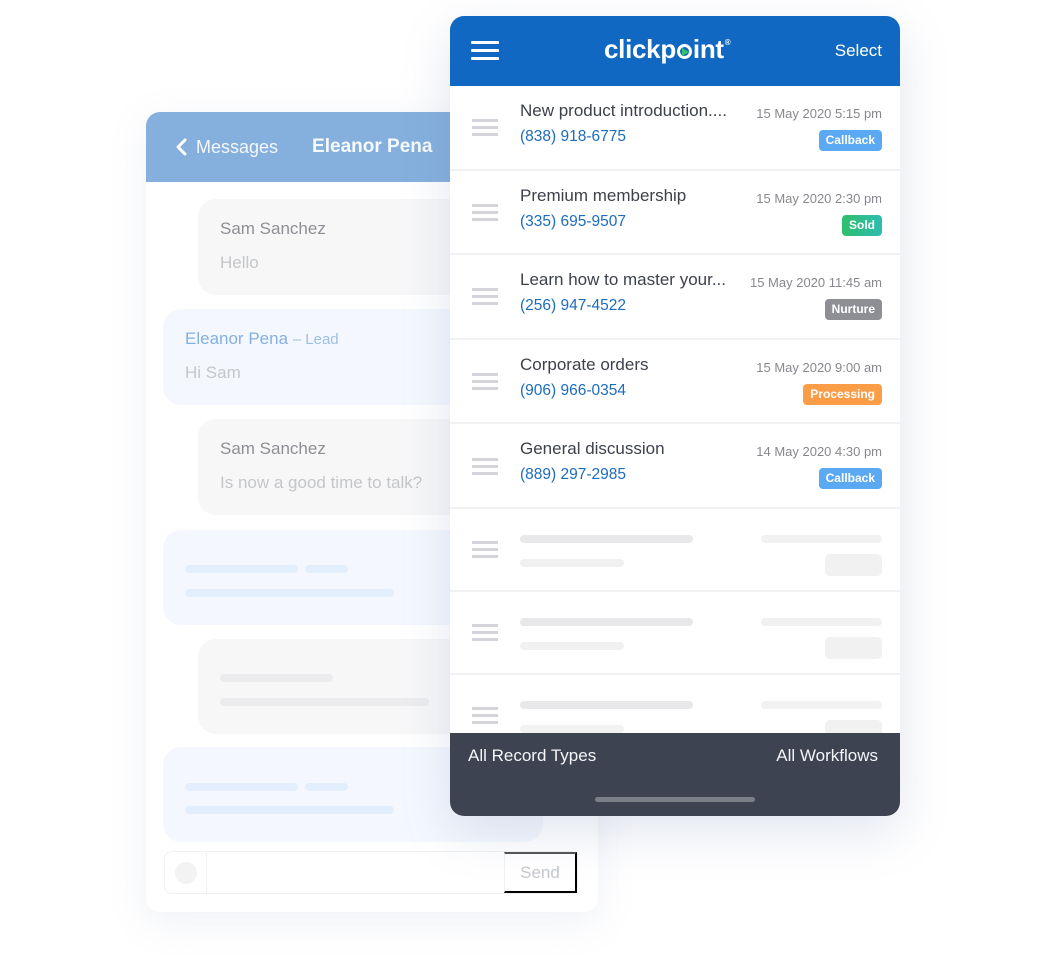 This screenshot has height=960, width=1044. What do you see at coordinates (684, 51) in the screenshot?
I see `play-icon` at bounding box center [684, 51].